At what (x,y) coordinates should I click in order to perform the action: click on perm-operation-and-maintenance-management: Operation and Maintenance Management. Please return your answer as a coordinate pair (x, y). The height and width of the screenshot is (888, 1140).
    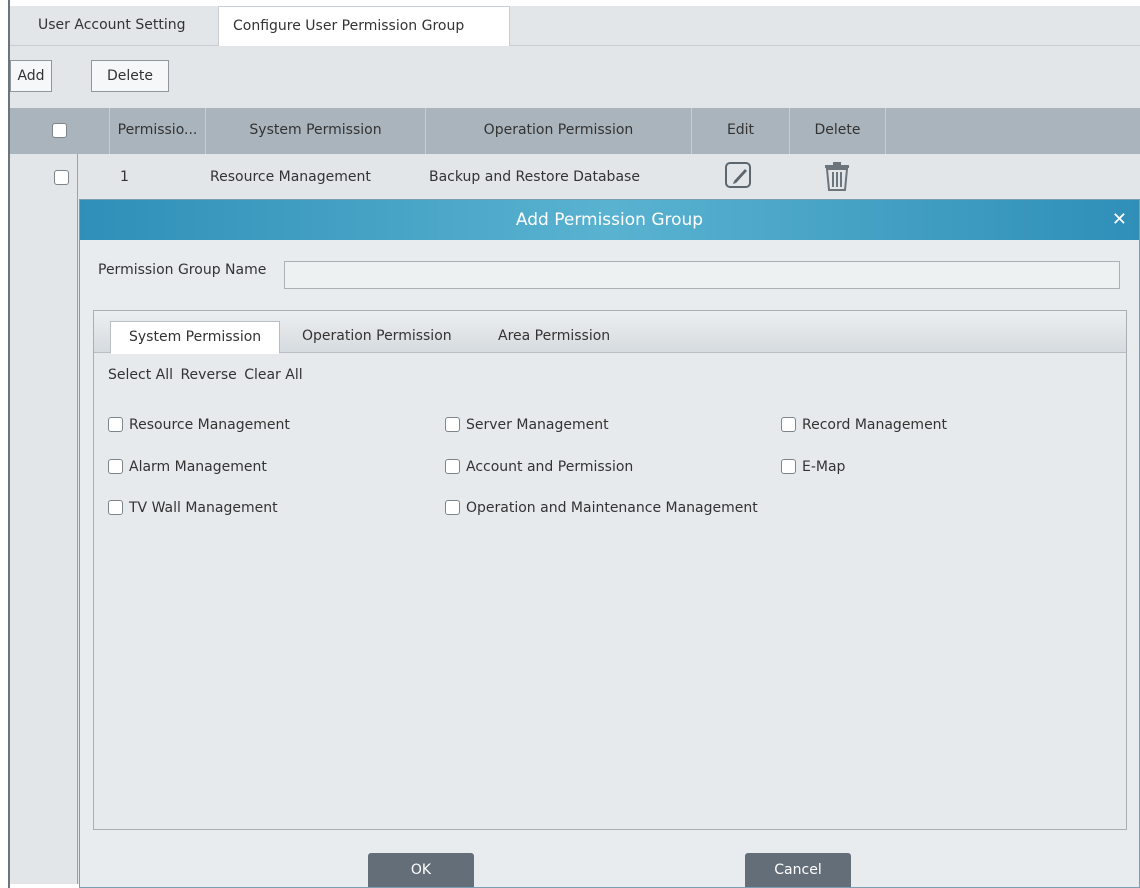
    Looking at the image, I should click on (601, 508).